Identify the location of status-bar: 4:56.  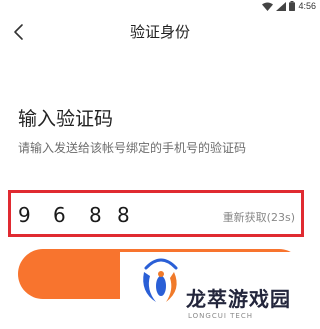
(160, 7).